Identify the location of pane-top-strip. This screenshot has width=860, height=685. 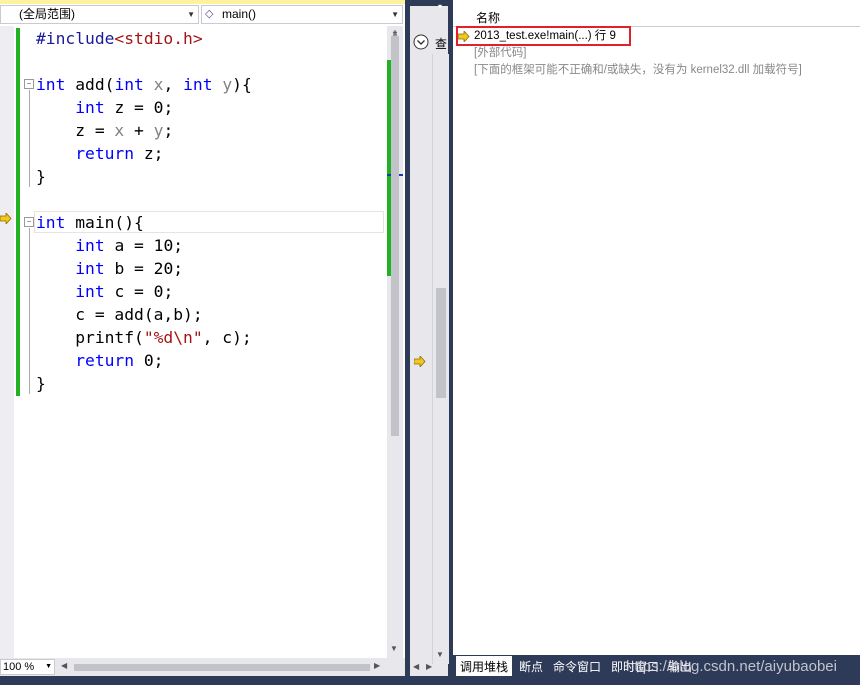
(429, 3).